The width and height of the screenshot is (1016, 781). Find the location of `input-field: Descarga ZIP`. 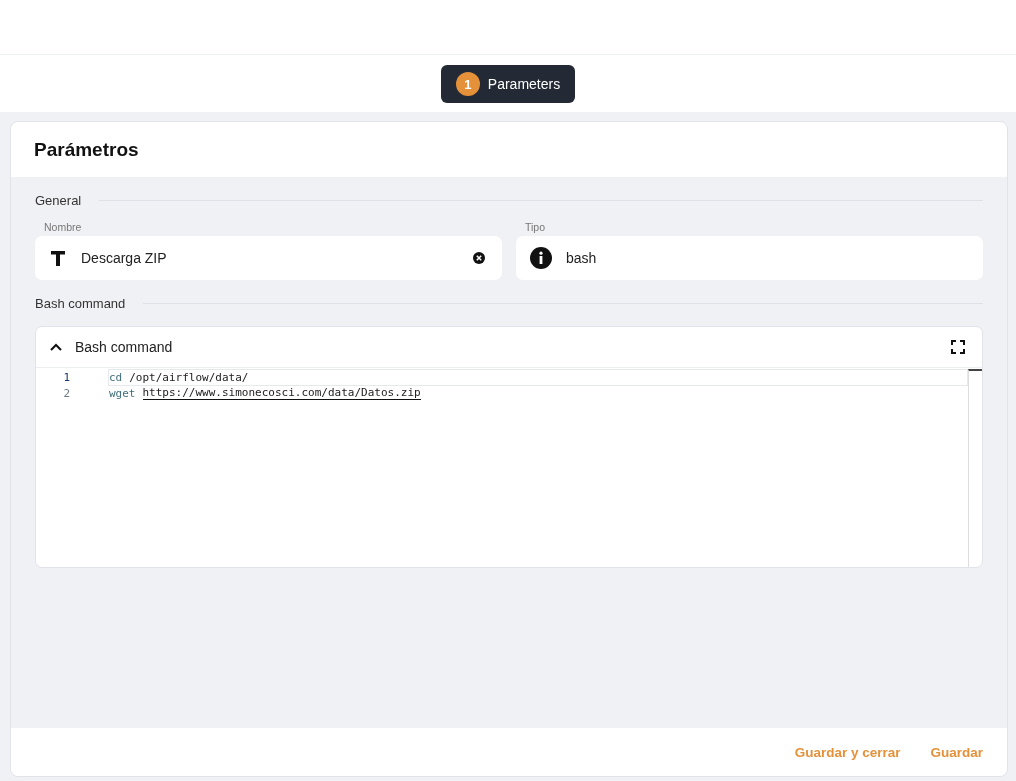

input-field: Descarga ZIP is located at coordinates (268, 258).